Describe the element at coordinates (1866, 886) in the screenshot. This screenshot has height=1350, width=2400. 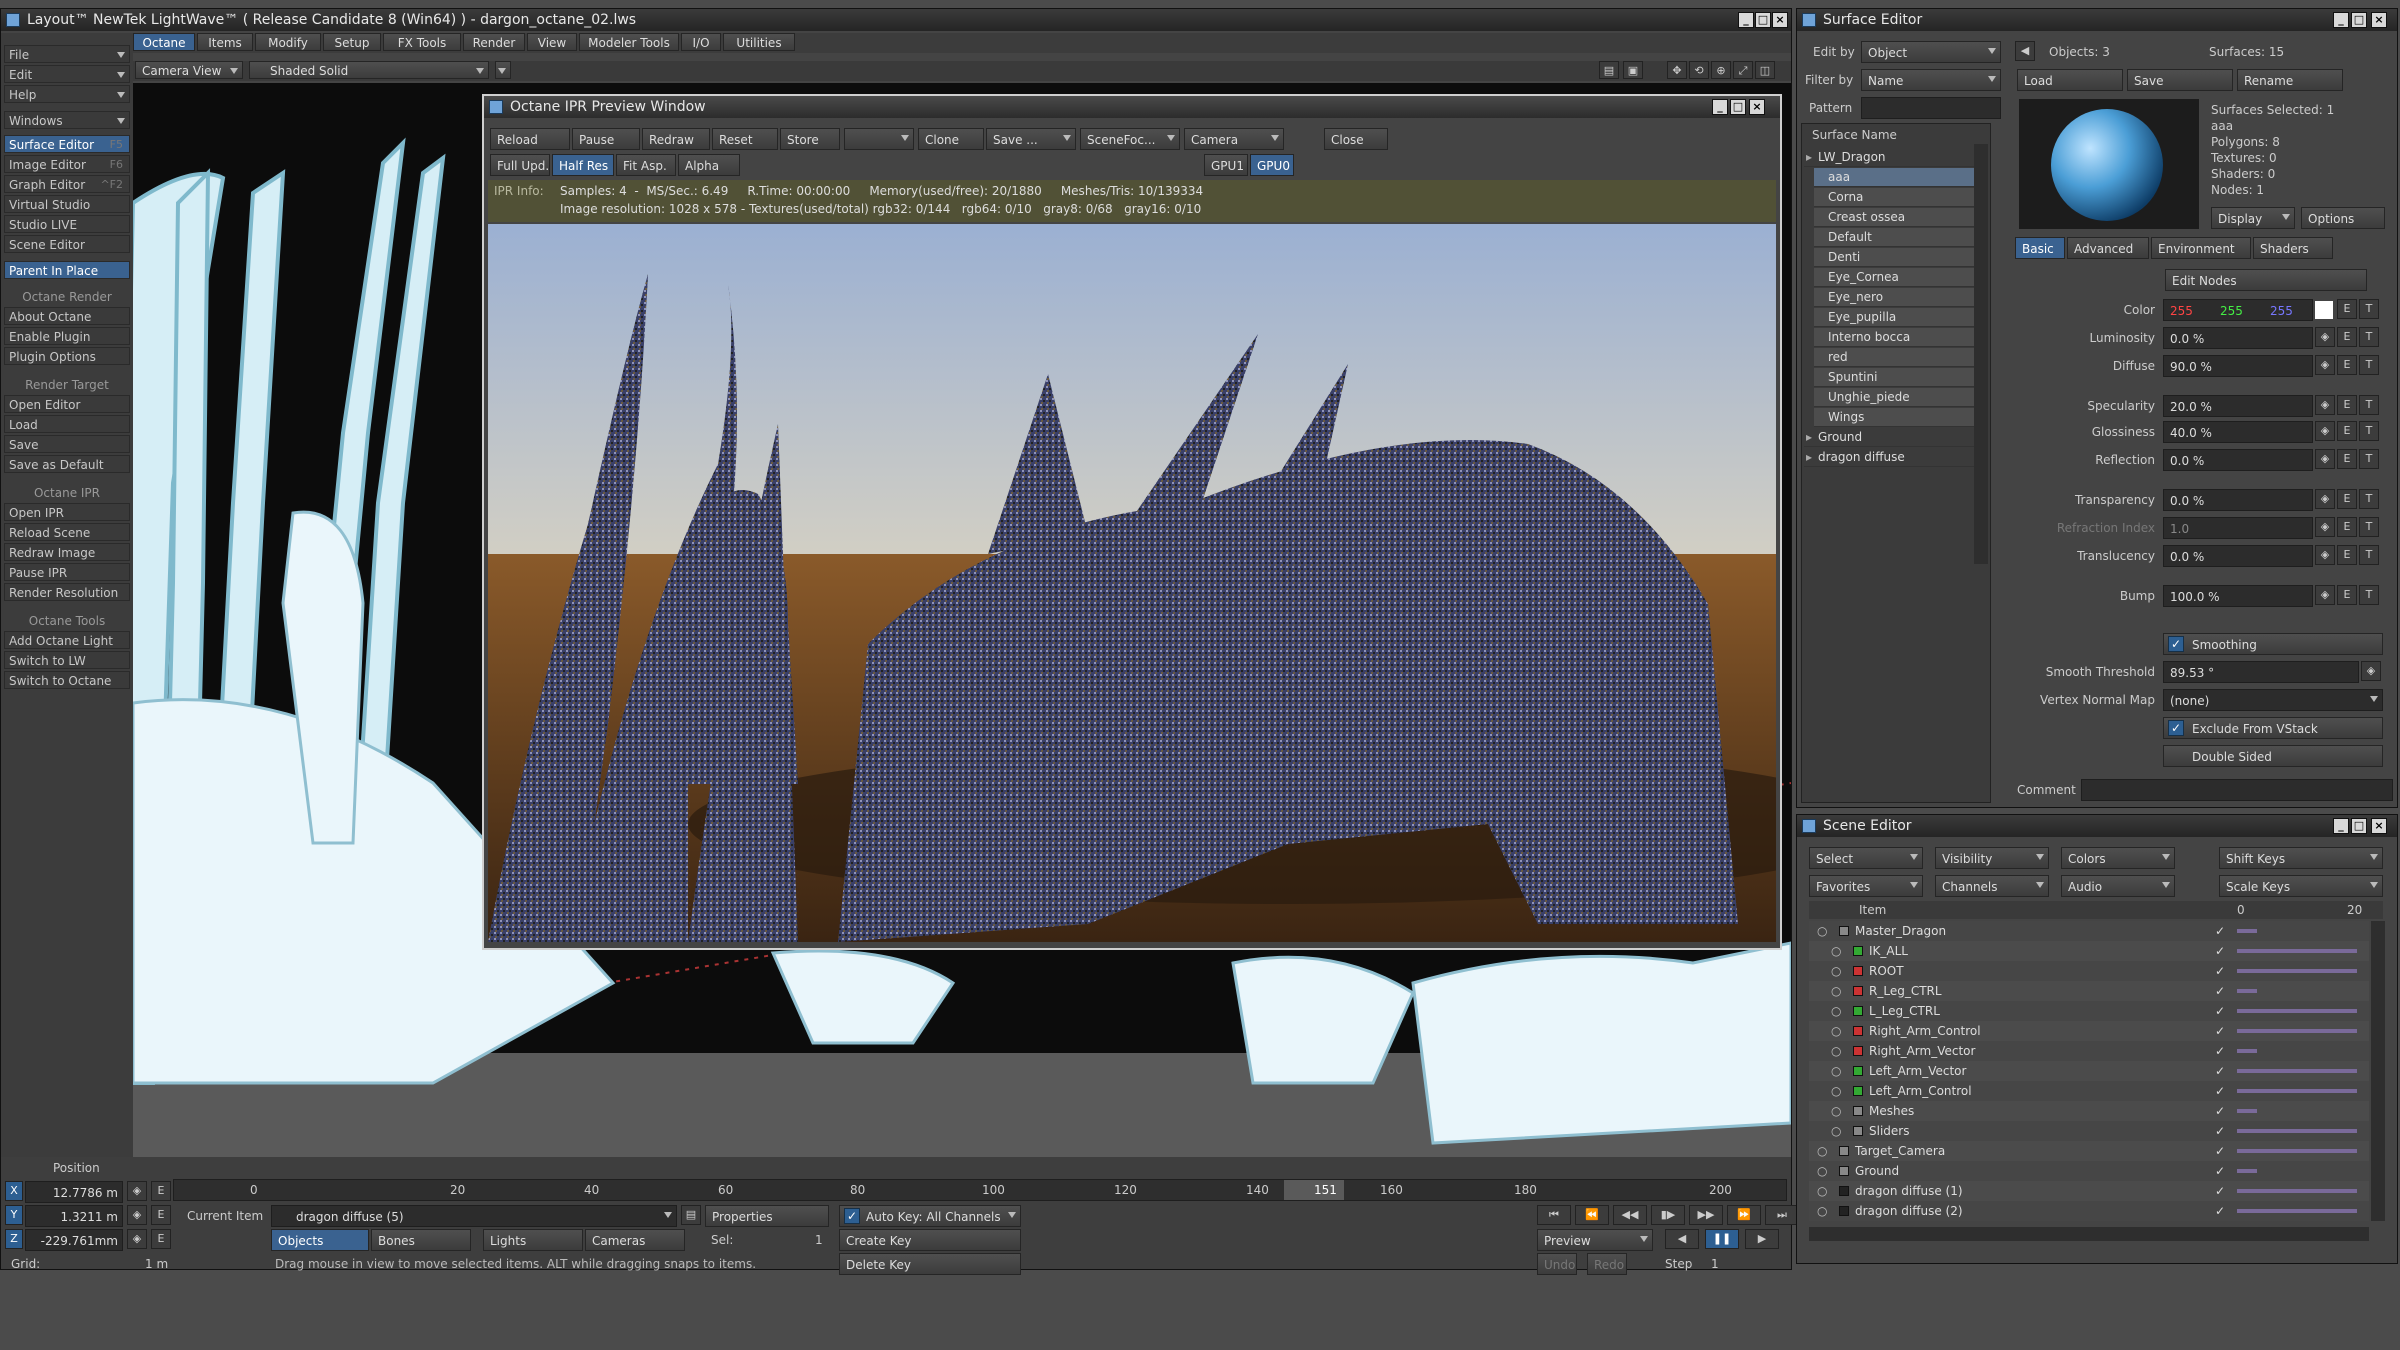
I see `scene-favorites-dropdown: Favorites` at that location.